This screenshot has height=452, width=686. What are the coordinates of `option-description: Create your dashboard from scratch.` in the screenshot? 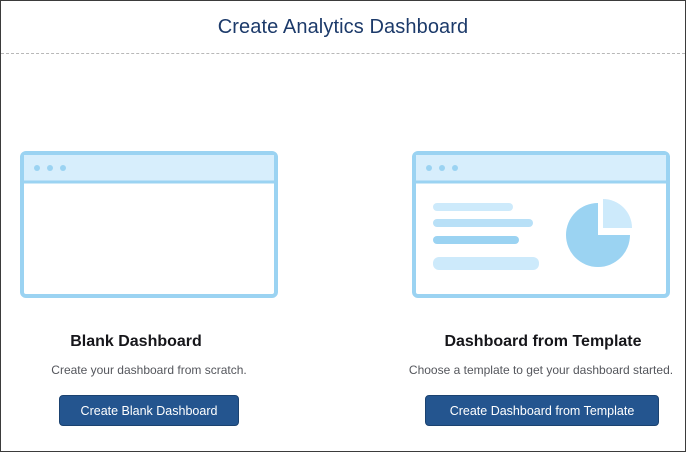 It's located at (149, 370).